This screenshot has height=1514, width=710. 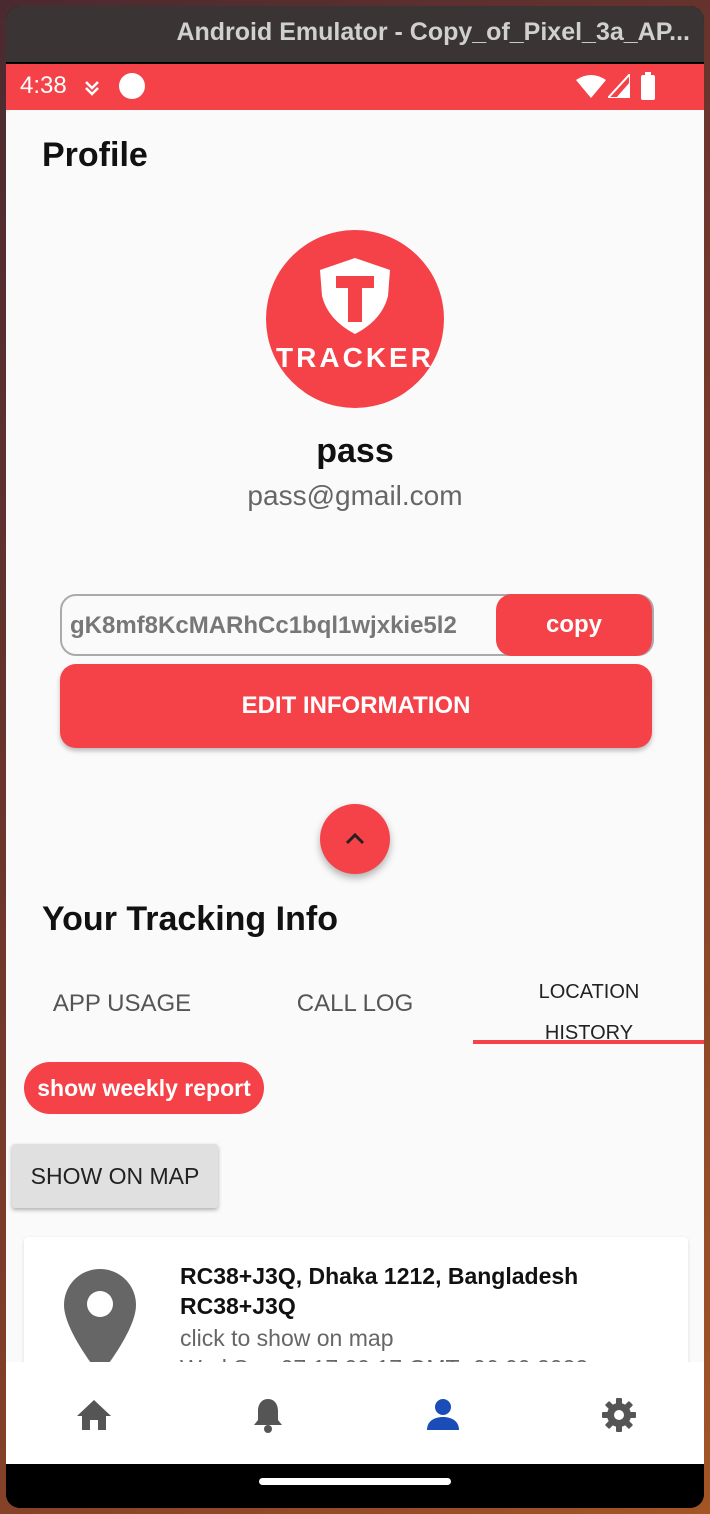 I want to click on person-icon, so click(x=443, y=1415).